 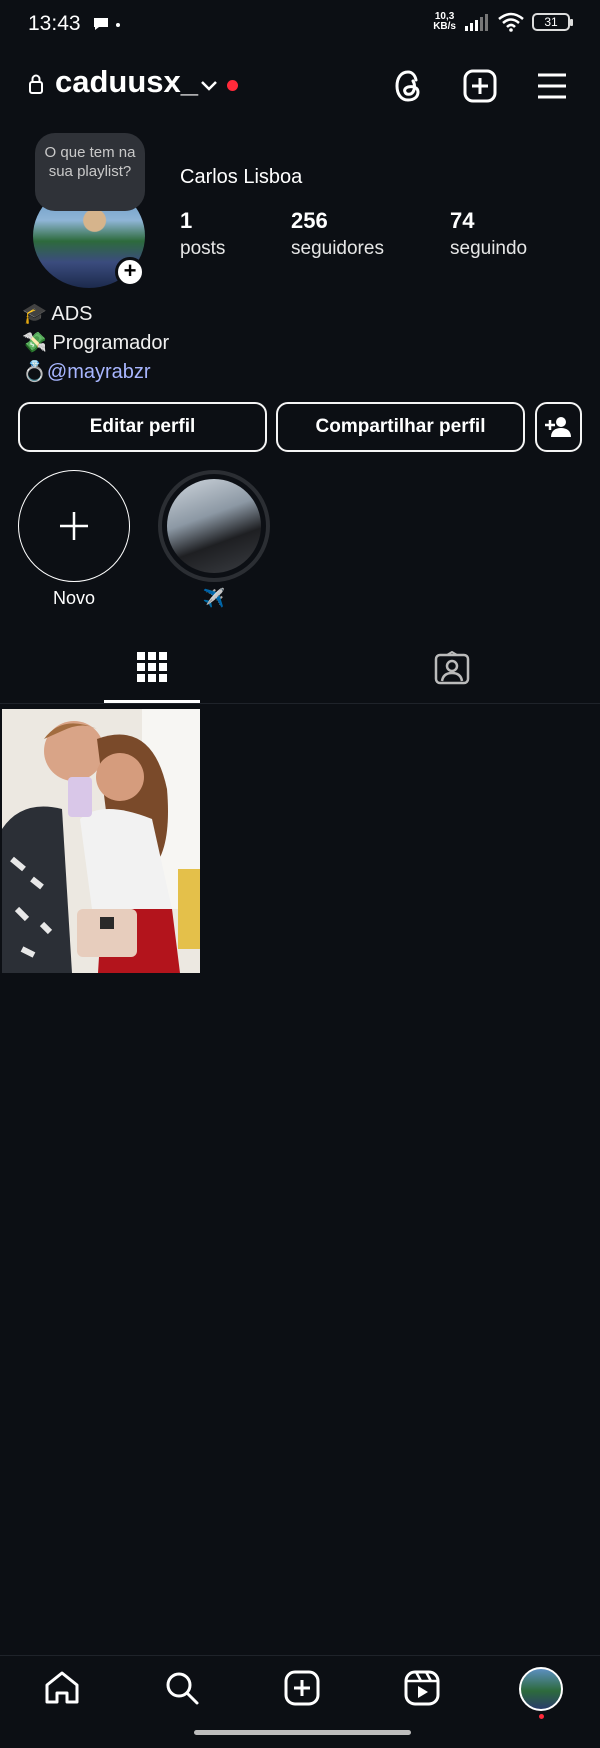 I want to click on grid-tab, so click(x=152, y=667).